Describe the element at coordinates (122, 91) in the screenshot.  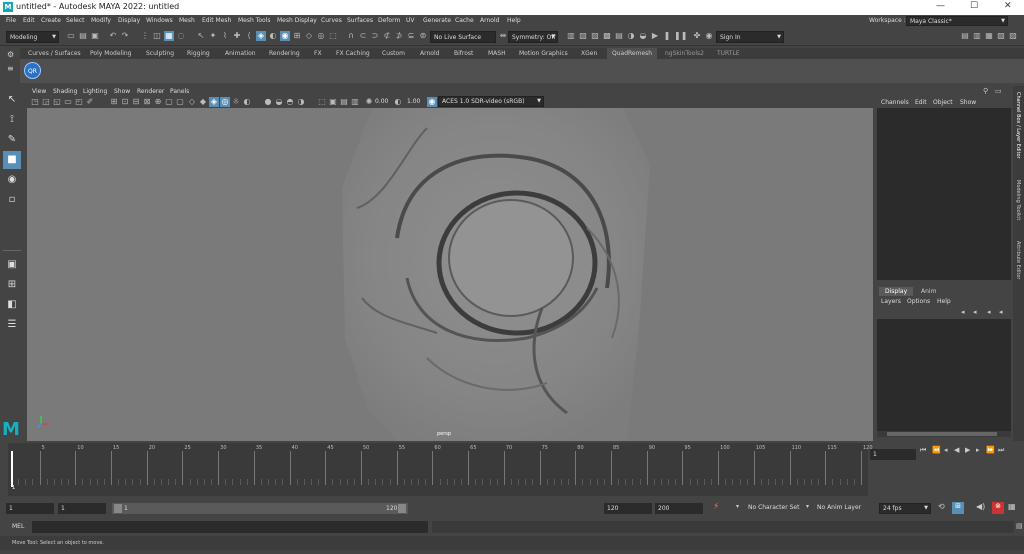
I see `viewport-menu-show: Show` at that location.